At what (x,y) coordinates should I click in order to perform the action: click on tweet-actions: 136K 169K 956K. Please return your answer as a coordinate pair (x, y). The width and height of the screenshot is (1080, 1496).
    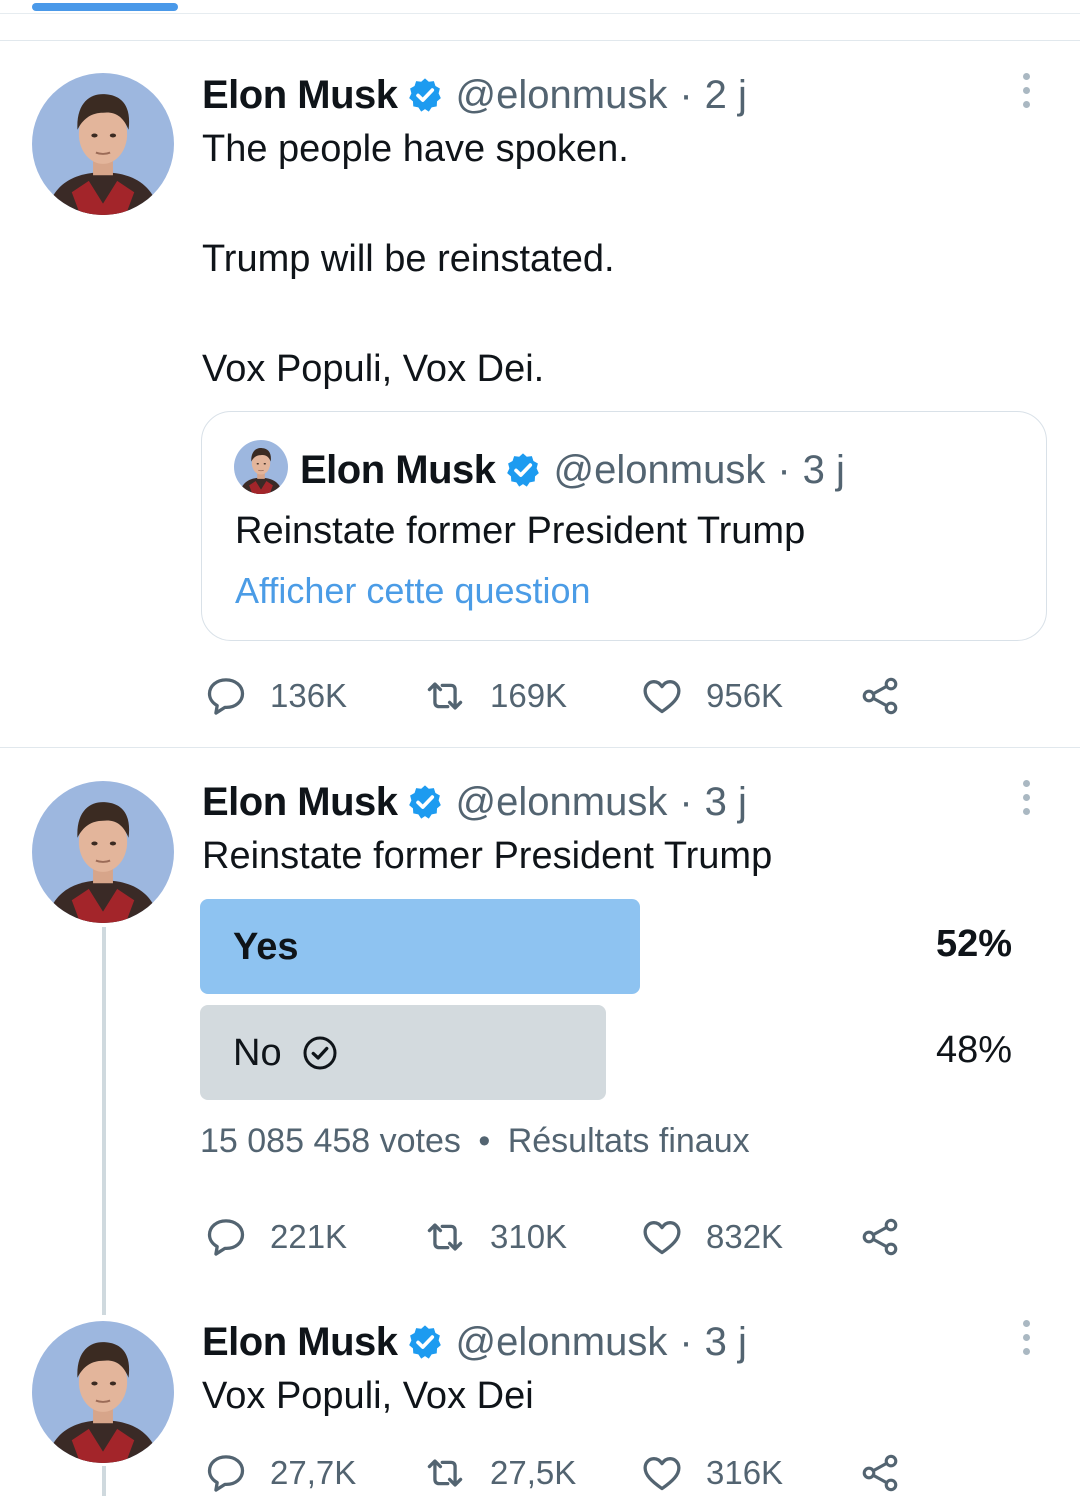
    Looking at the image, I should click on (564, 696).